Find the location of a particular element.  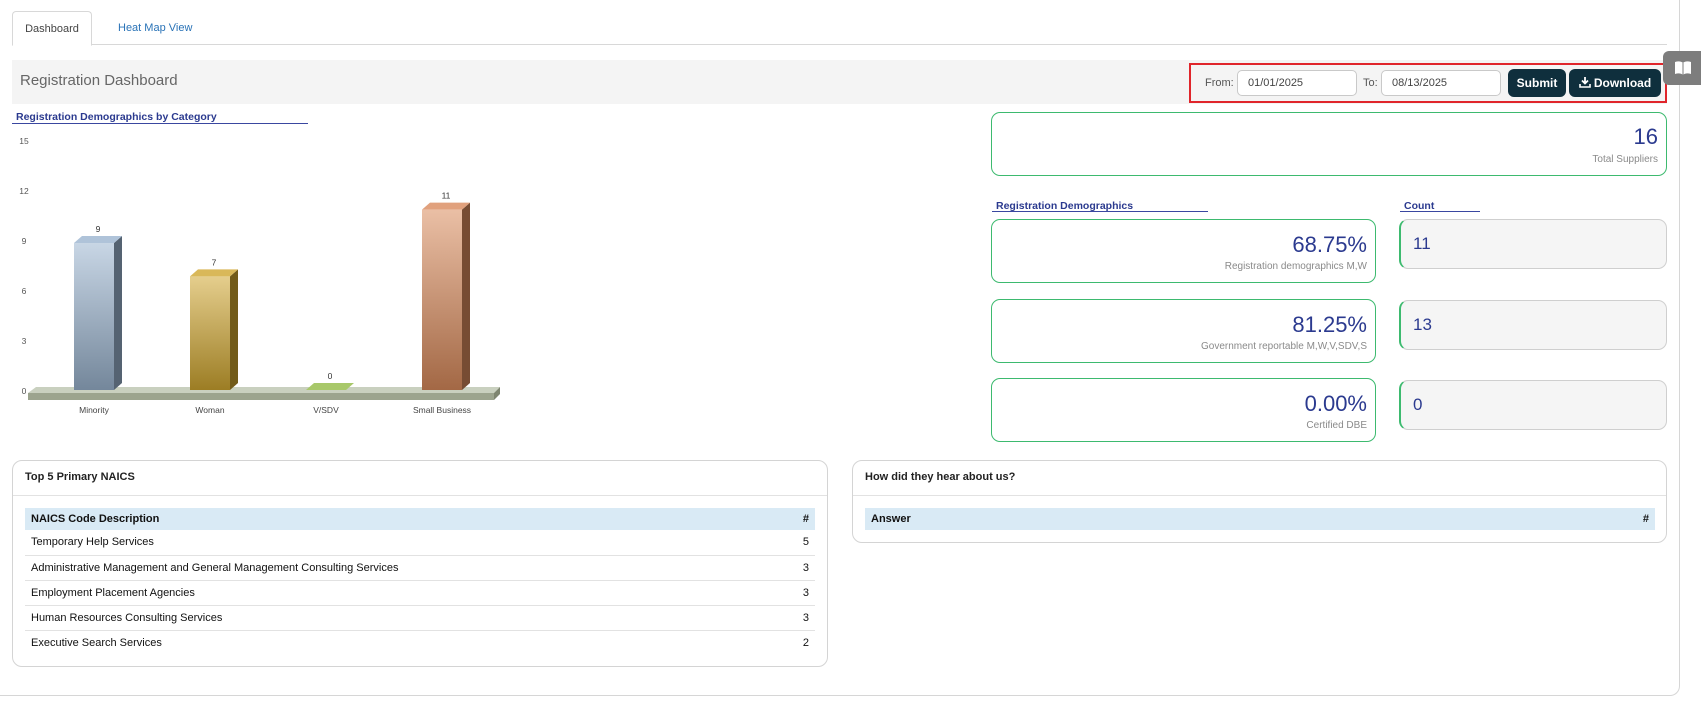

table-cell: Temporary Help Services is located at coordinates (400, 543).